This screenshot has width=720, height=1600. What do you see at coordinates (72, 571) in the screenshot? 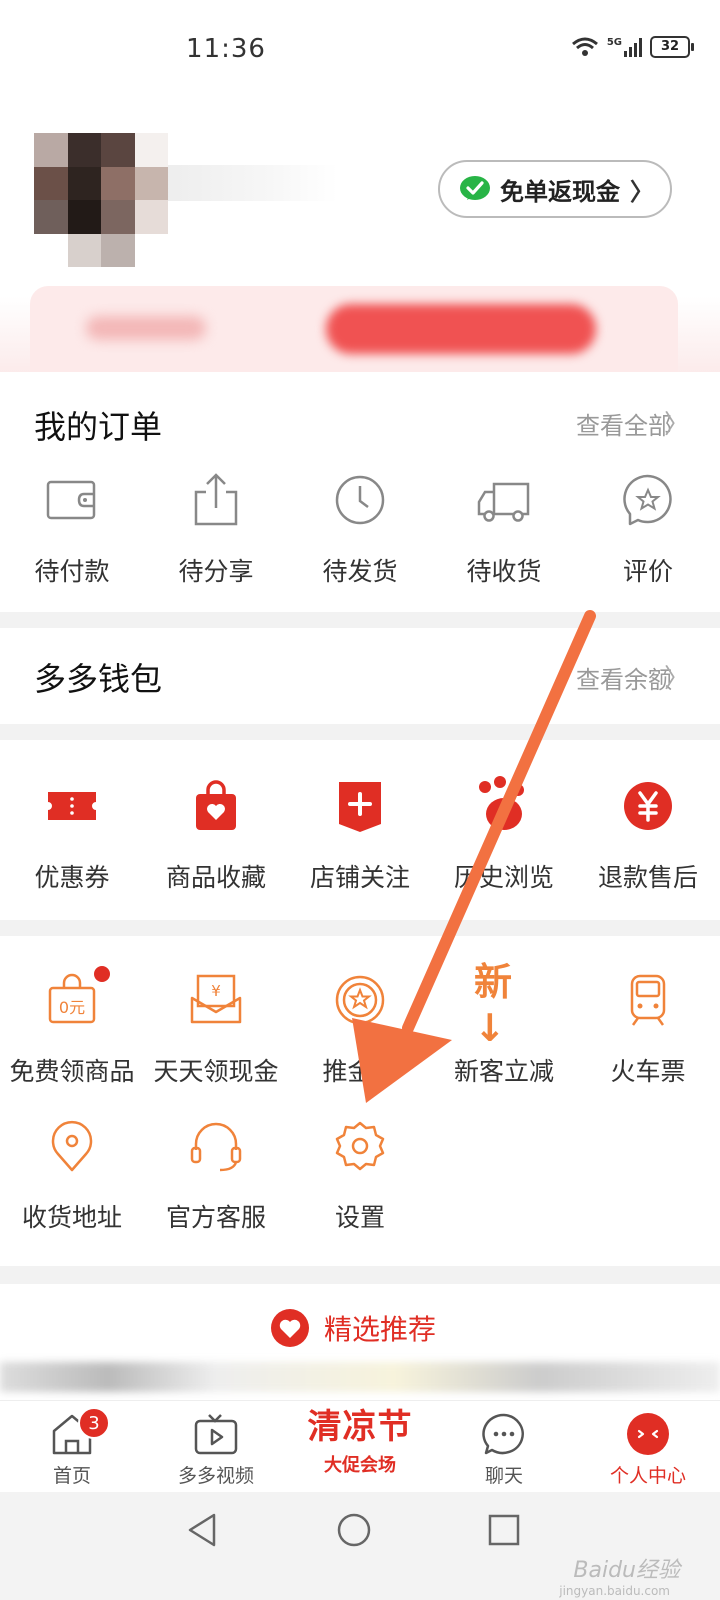
I see `order-item-label: 待付款` at bounding box center [72, 571].